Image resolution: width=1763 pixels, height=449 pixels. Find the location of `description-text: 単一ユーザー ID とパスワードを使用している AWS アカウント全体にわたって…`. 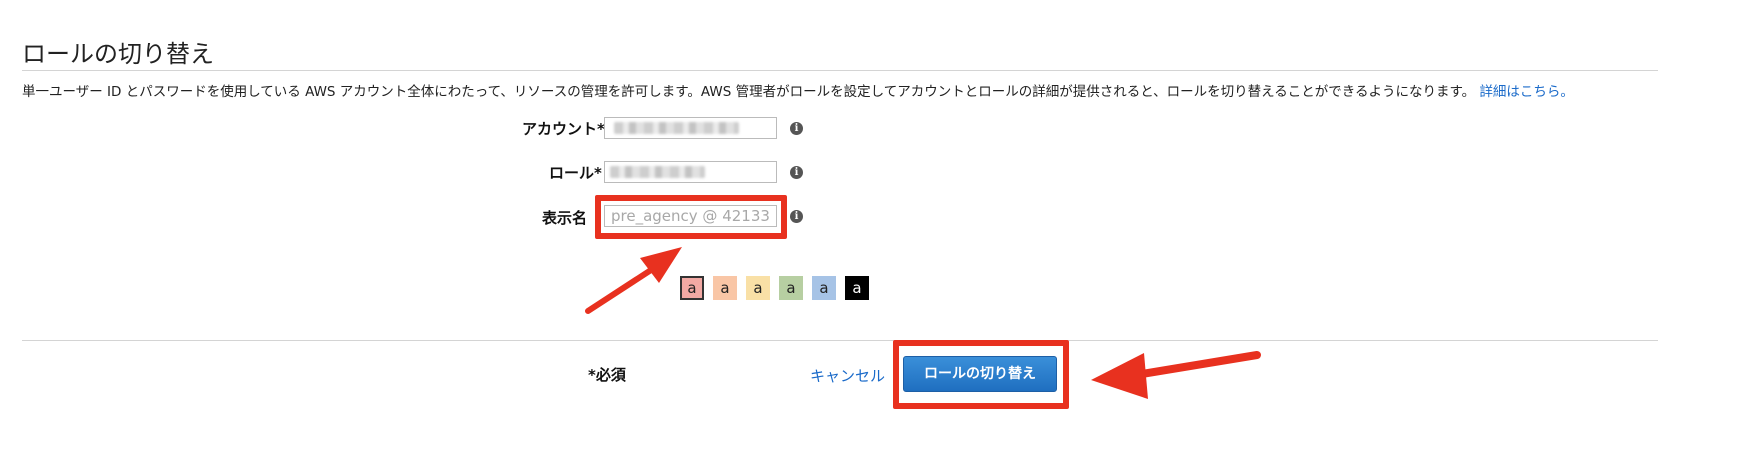

description-text: 単一ユーザー ID とパスワードを使用している AWS アカウント全体にわたって… is located at coordinates (749, 92).